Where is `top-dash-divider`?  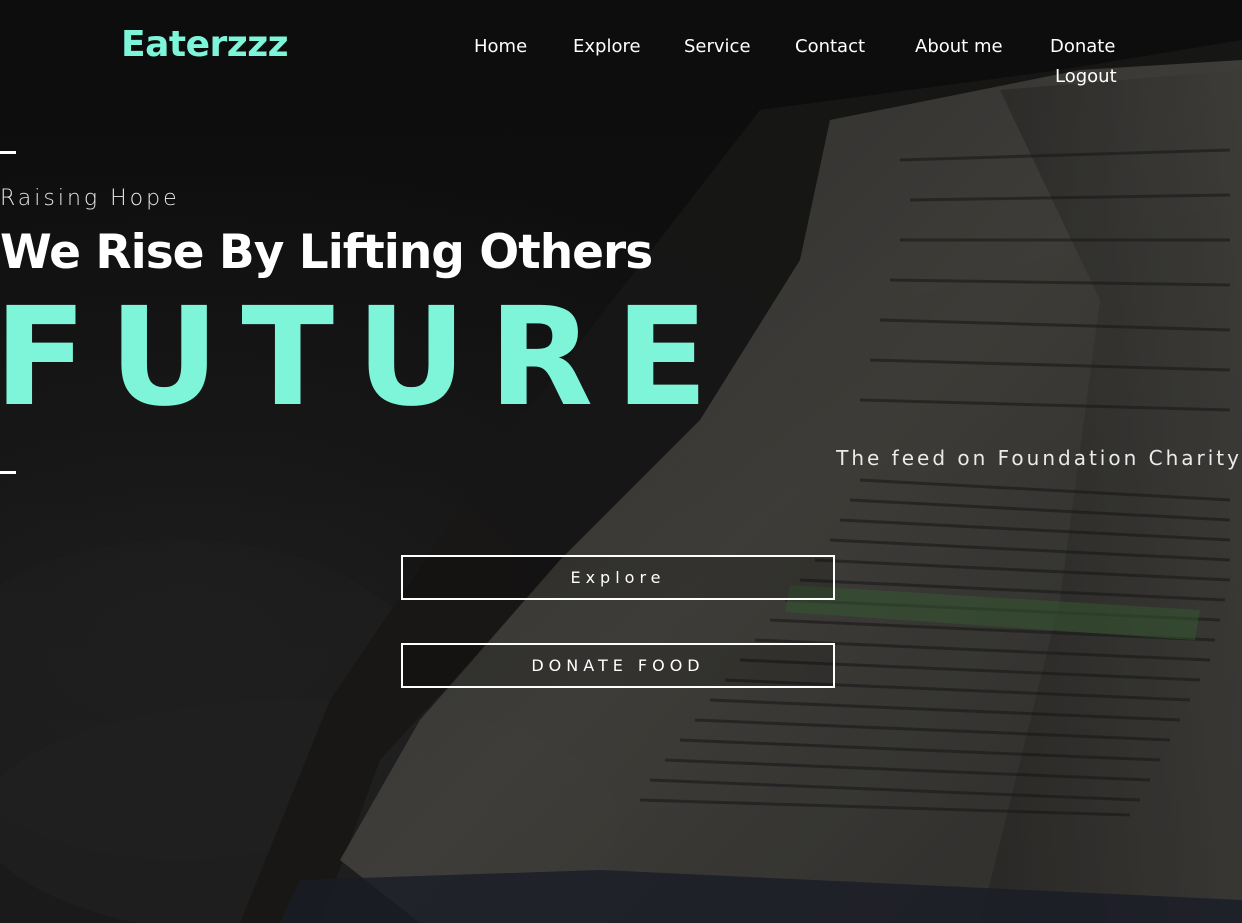
top-dash-divider is located at coordinates (8, 152).